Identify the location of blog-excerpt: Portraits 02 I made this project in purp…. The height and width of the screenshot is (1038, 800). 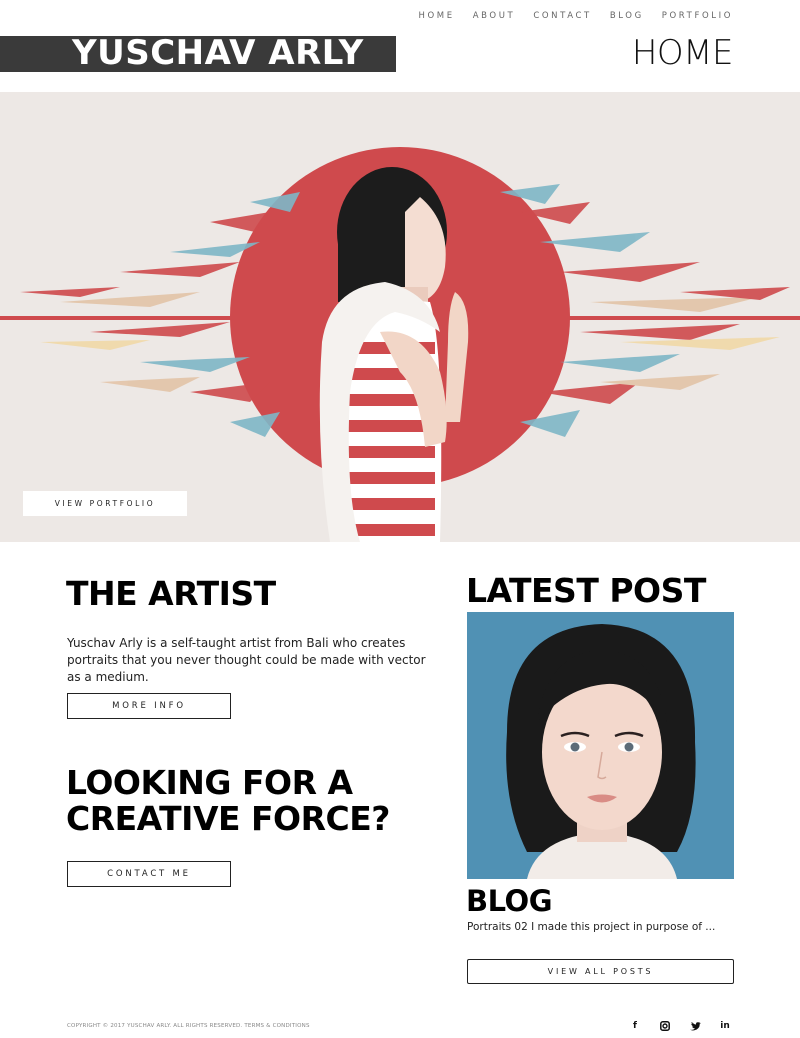
(591, 927).